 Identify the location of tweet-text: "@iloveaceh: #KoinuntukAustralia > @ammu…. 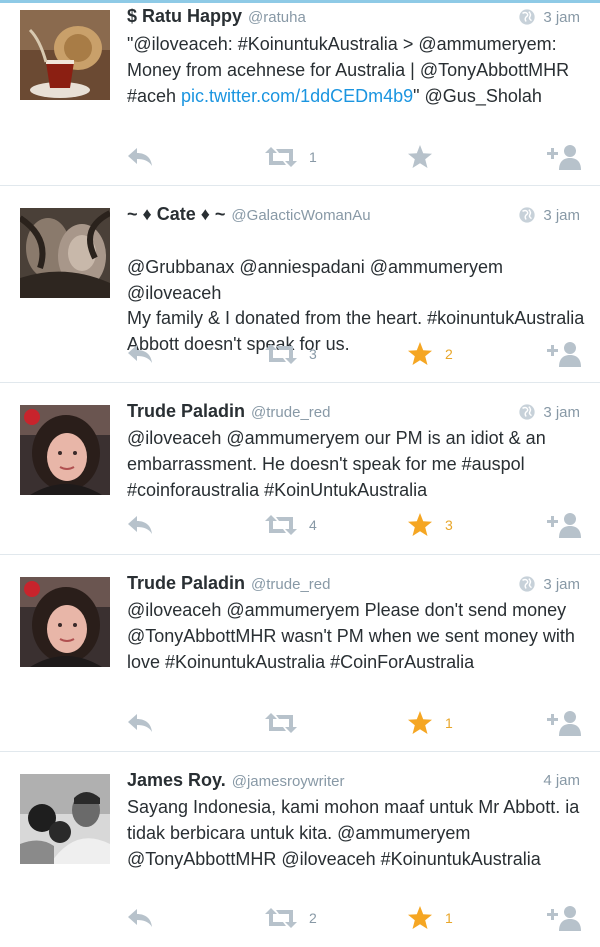
(357, 70).